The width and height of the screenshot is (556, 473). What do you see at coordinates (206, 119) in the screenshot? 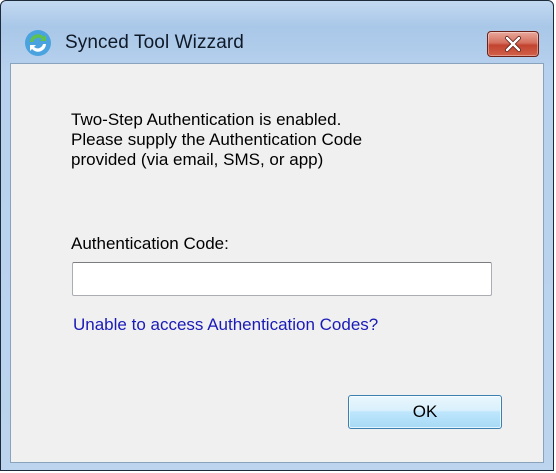
I see `message-line-1: Two-Step Authentication is enabled.` at bounding box center [206, 119].